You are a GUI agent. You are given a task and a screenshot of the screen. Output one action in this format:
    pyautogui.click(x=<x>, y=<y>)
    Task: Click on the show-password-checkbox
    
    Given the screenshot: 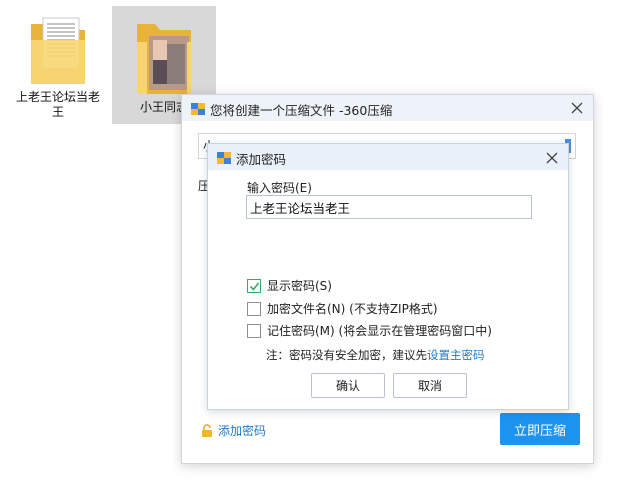 What is the action you would take?
    pyautogui.click(x=254, y=285)
    